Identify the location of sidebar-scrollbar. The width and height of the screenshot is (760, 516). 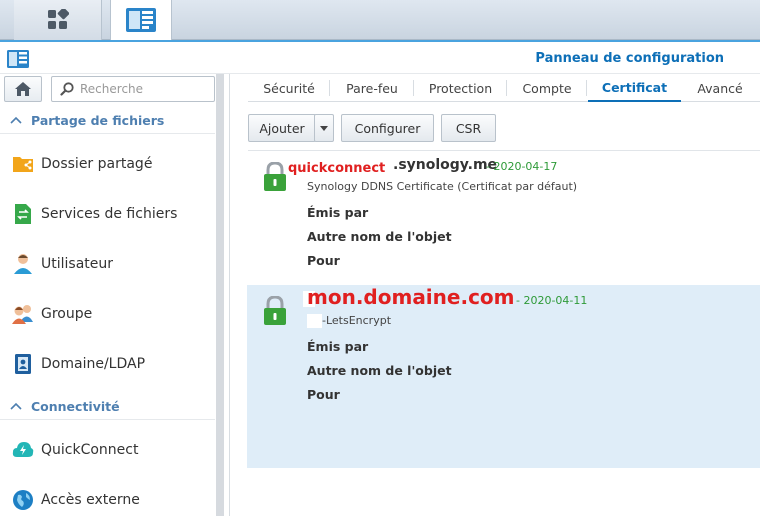
(220, 295).